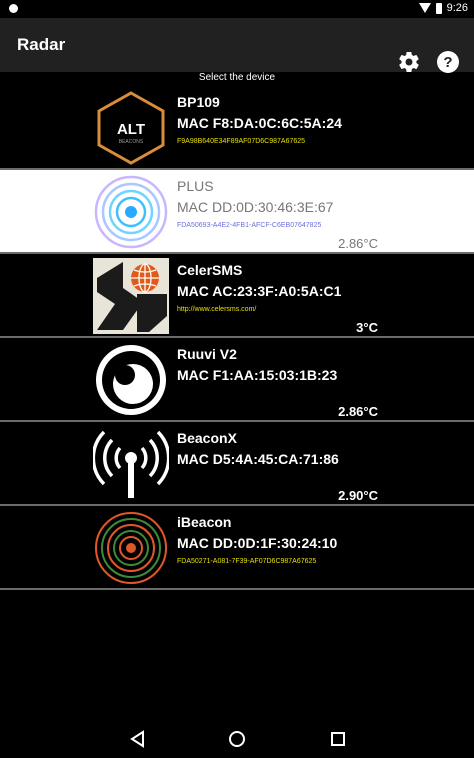 Image resolution: width=474 pixels, height=758 pixels. Describe the element at coordinates (424, 8) in the screenshot. I see `wifi-icon` at that location.